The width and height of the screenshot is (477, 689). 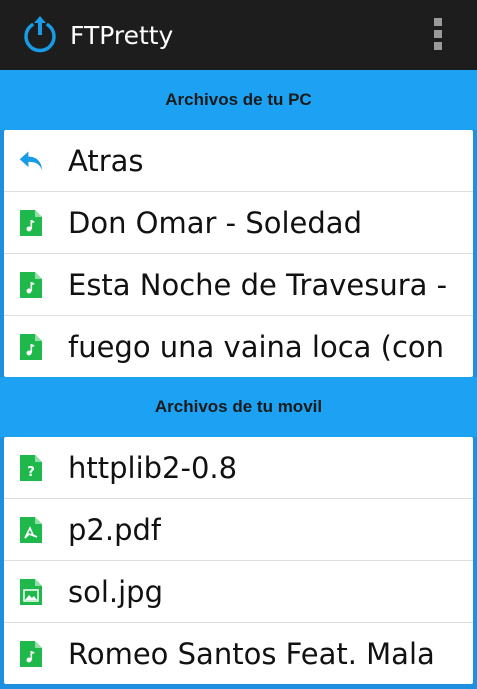 I want to click on list-item-label: sol.jpg, so click(x=116, y=591).